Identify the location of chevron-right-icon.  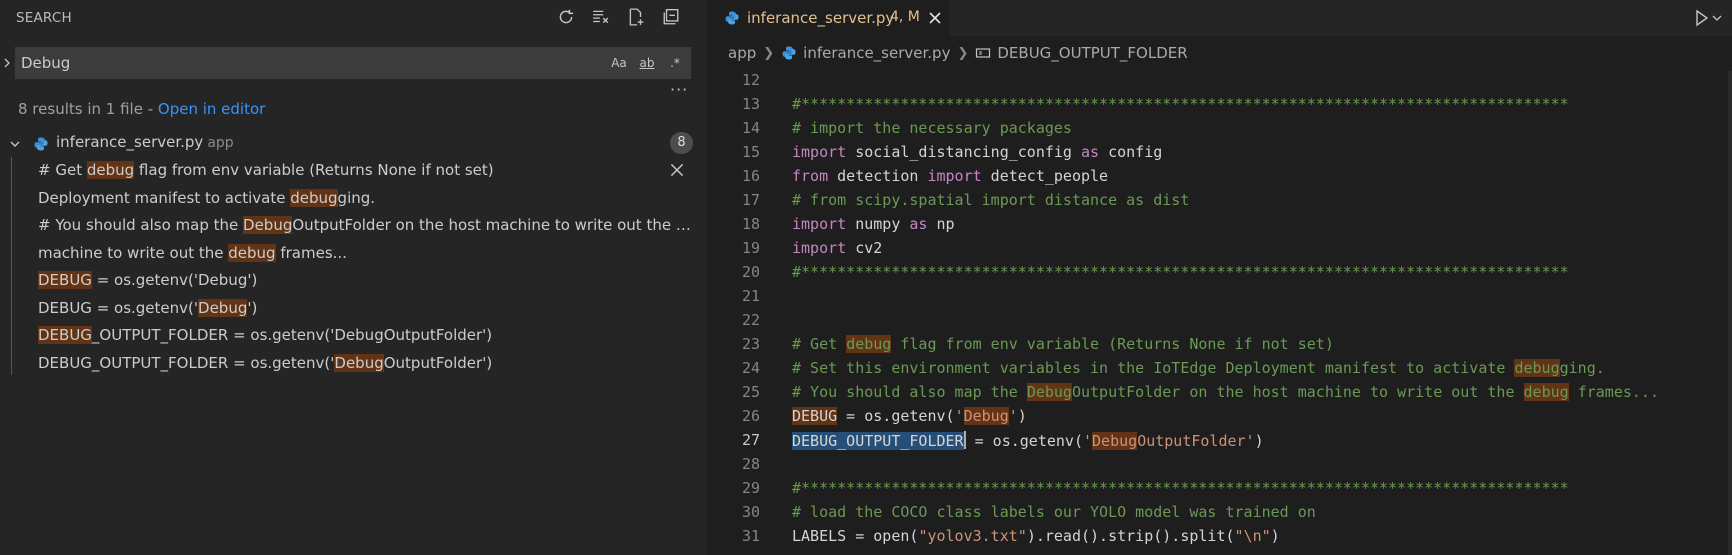
(7, 63).